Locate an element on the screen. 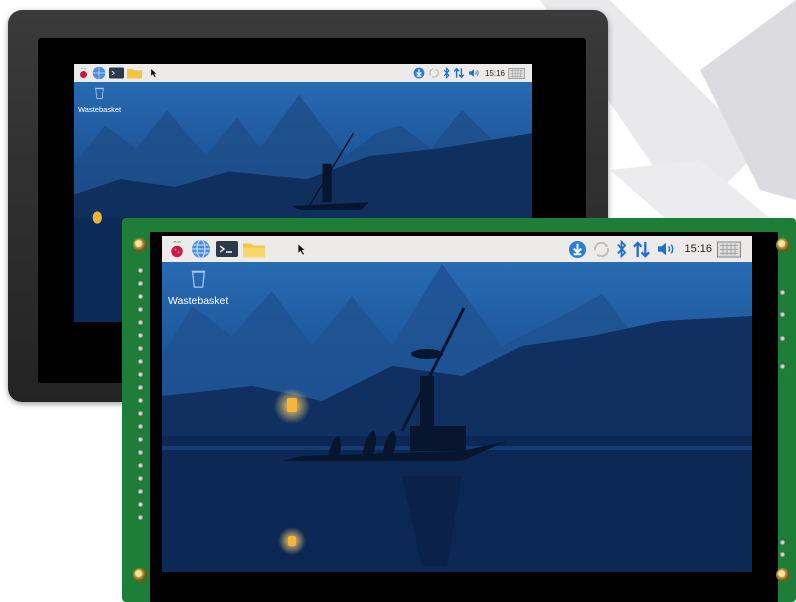 The image size is (796, 602). mount-hole-top-right is located at coordinates (783, 245).